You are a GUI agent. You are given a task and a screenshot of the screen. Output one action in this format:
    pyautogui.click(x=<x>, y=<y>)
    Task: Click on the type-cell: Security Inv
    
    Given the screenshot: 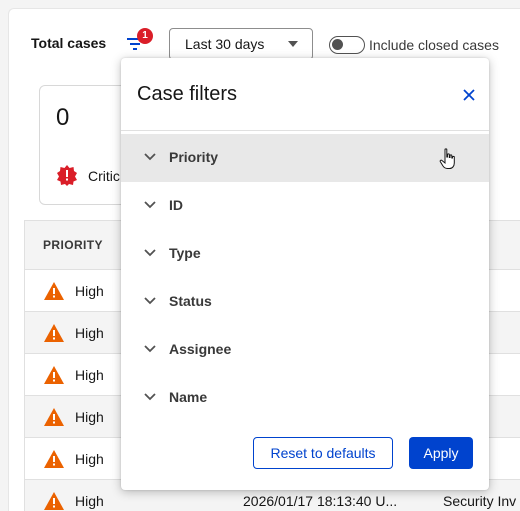 What is the action you would take?
    pyautogui.click(x=480, y=501)
    